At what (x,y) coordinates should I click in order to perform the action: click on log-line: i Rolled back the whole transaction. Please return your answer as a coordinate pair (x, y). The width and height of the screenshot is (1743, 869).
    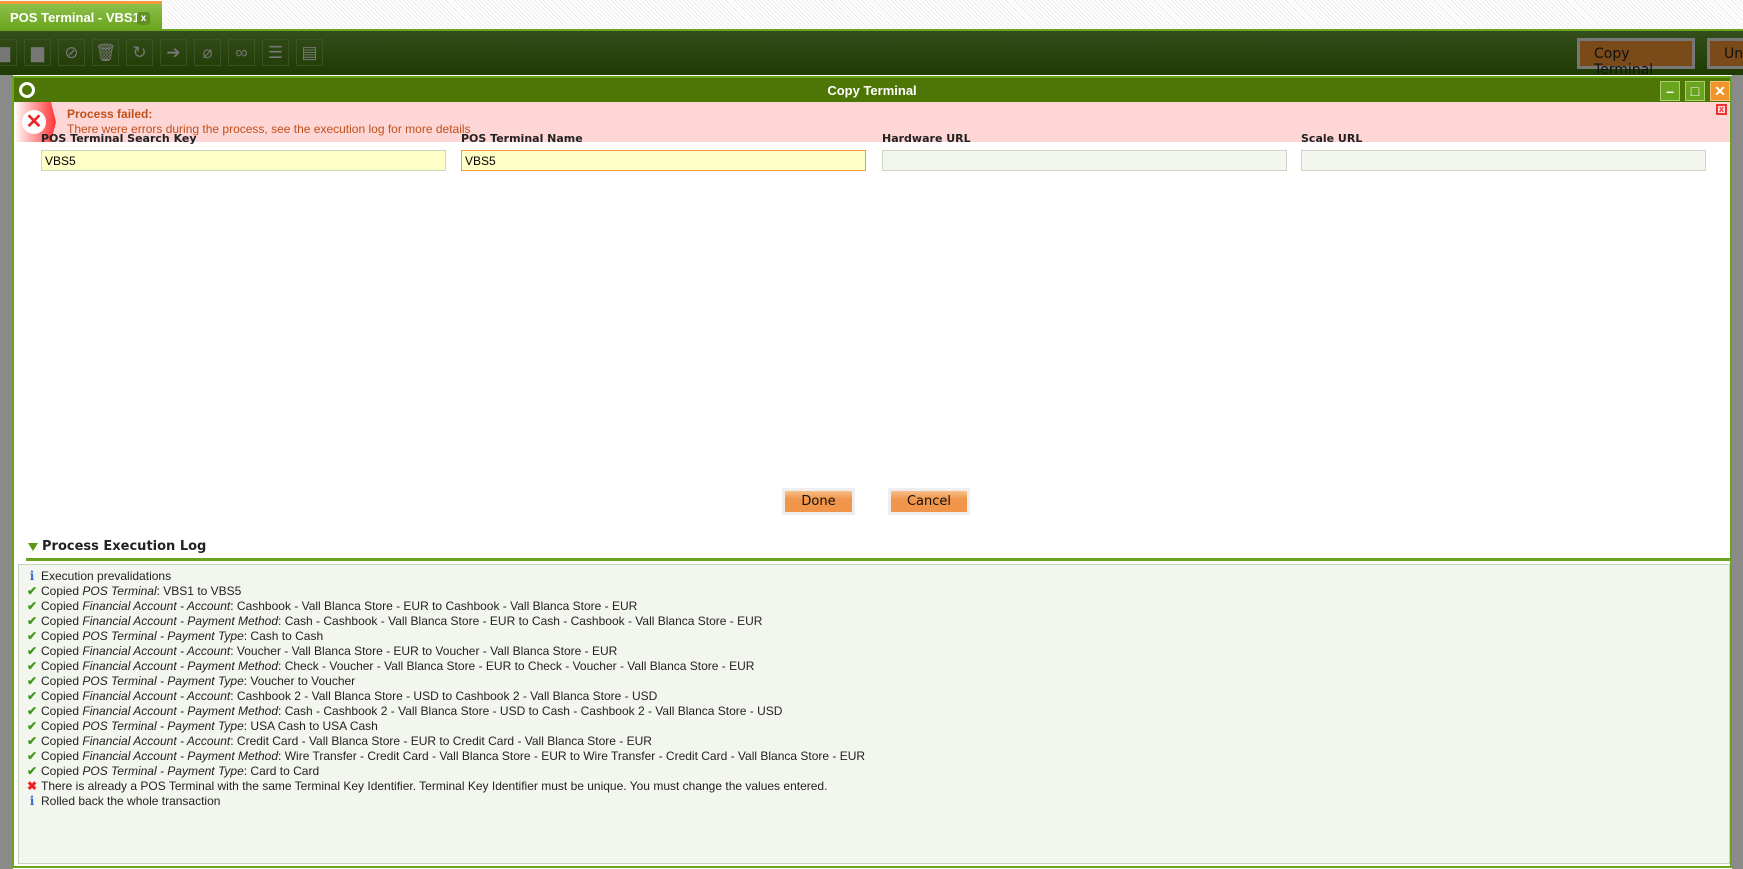
    Looking at the image, I should click on (876, 801).